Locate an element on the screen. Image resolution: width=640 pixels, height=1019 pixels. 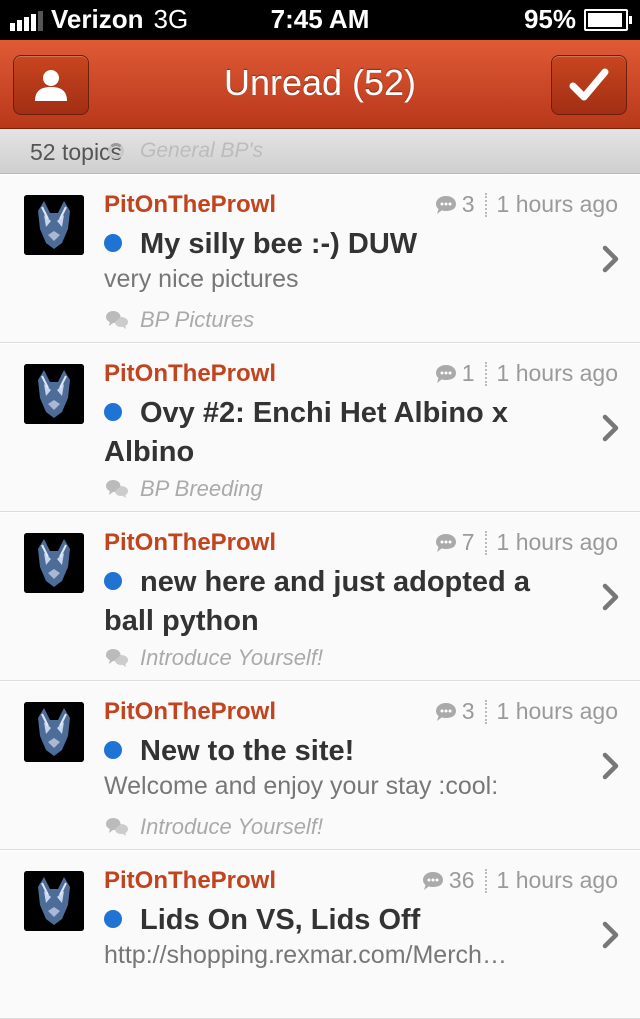
navigation-bar: Unread (52) is located at coordinates (320, 84).